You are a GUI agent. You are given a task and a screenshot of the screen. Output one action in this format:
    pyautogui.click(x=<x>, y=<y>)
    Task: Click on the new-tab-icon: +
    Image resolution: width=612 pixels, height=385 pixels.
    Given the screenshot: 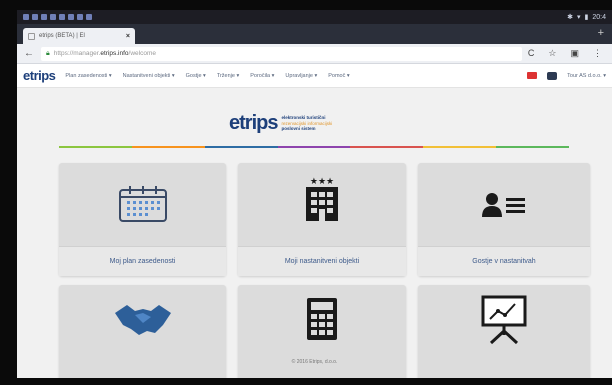 What is the action you would take?
    pyautogui.click(x=601, y=33)
    